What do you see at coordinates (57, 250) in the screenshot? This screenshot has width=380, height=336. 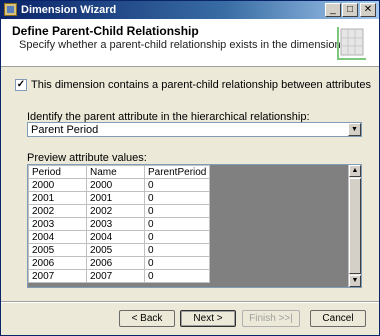 I see `cell-period: 2005` at bounding box center [57, 250].